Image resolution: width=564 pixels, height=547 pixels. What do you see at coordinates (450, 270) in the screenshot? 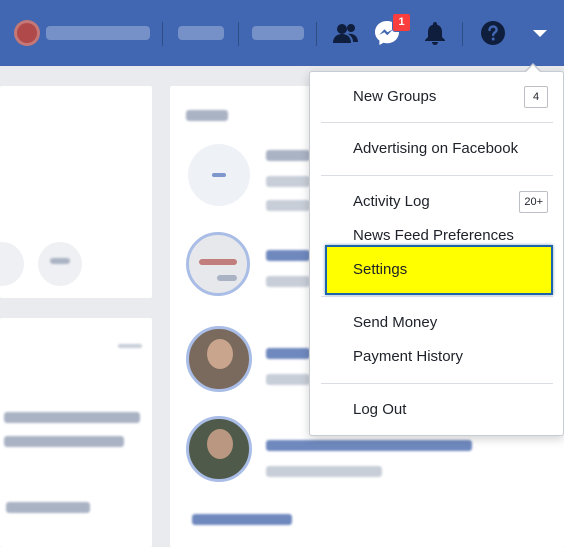
I see `menu-item-settings: Settings` at bounding box center [450, 270].